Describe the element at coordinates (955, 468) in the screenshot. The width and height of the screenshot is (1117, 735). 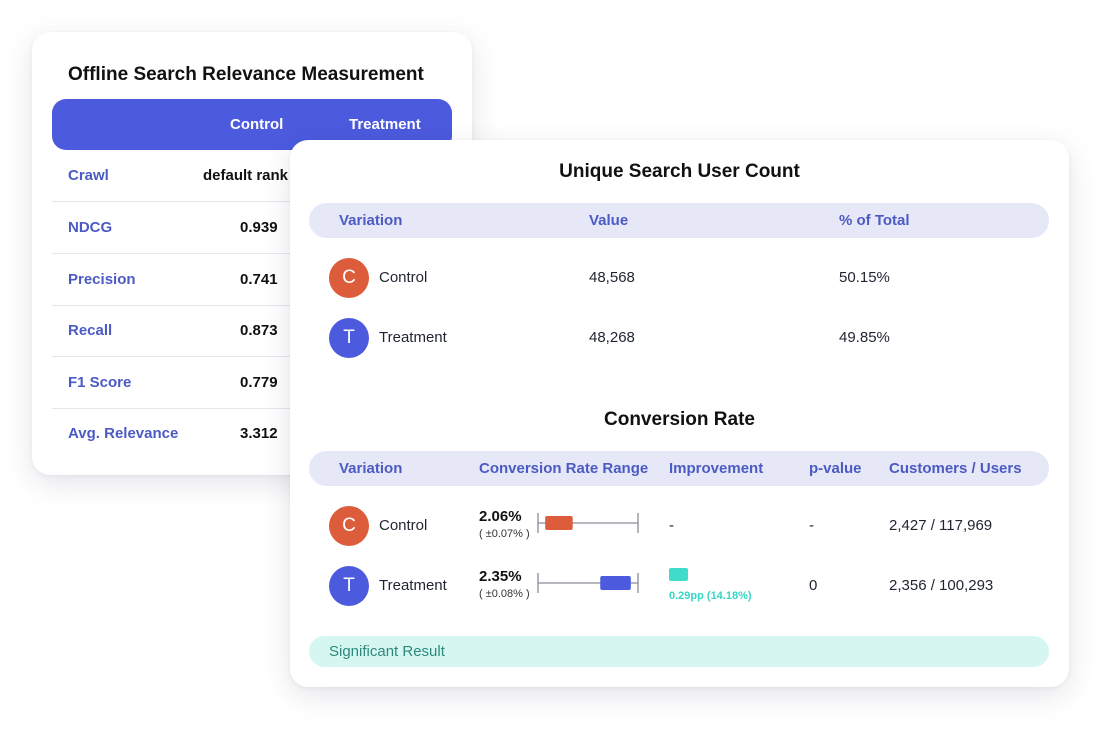
I see `header-customers-users: Customers / Users` at that location.